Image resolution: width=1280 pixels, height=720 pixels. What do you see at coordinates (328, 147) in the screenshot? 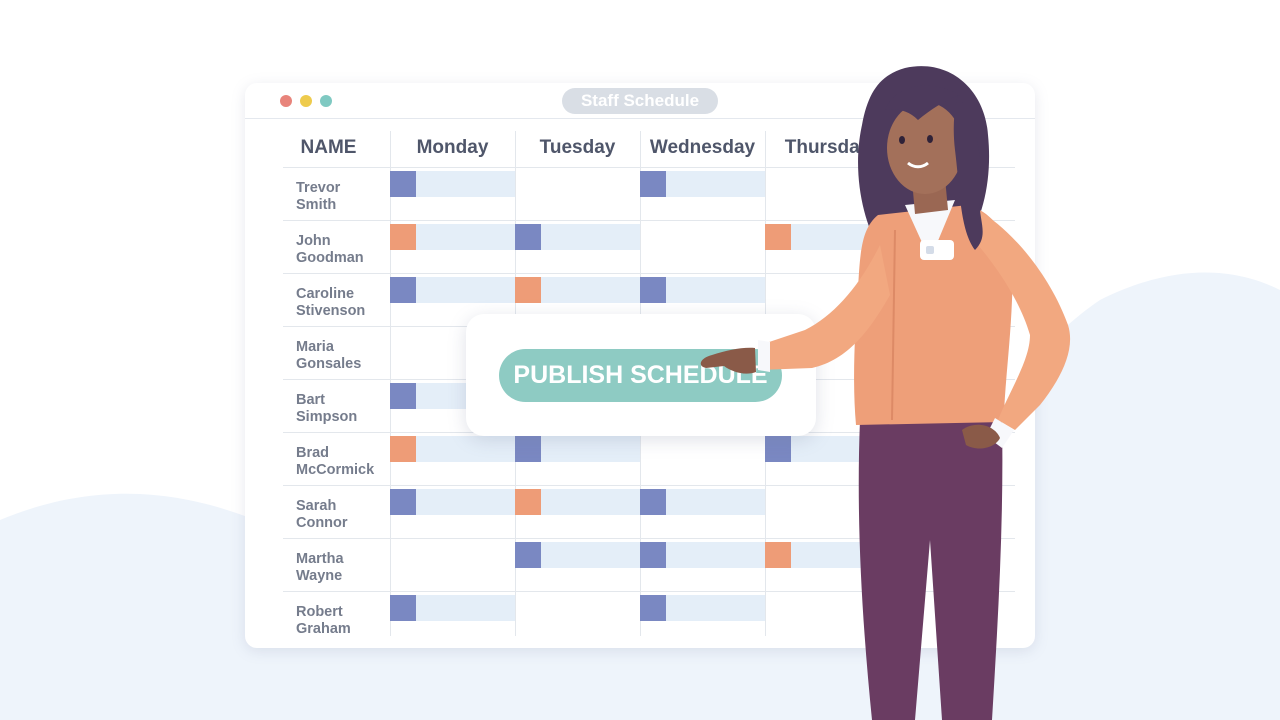
I see `name-column-header: NAME` at bounding box center [328, 147].